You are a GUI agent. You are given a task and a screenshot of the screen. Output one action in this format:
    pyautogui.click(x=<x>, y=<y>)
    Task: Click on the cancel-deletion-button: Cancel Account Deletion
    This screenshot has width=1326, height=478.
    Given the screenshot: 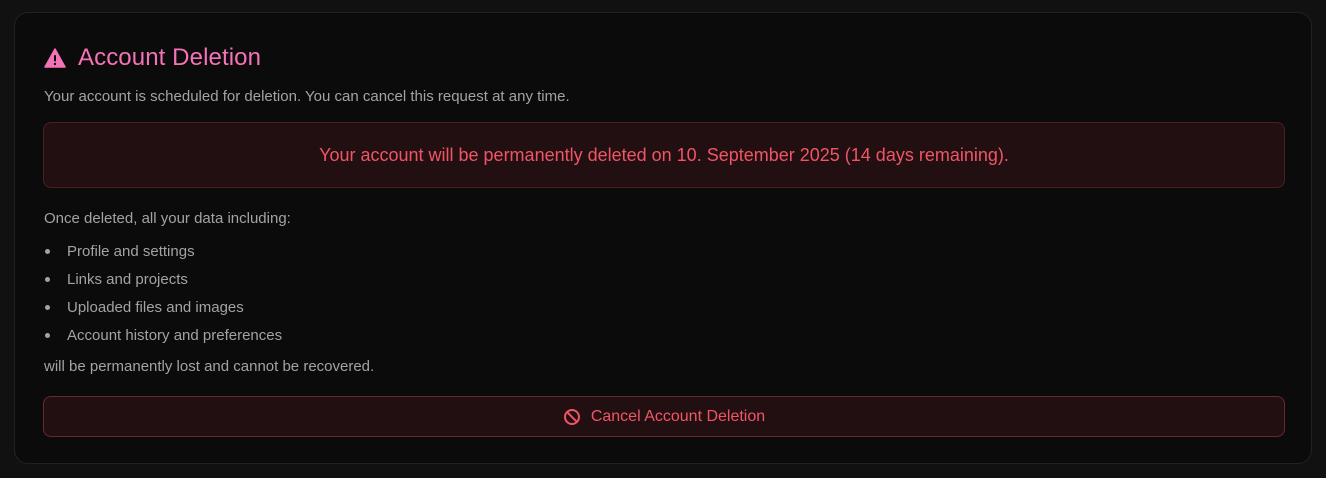 What is the action you would take?
    pyautogui.click(x=664, y=416)
    